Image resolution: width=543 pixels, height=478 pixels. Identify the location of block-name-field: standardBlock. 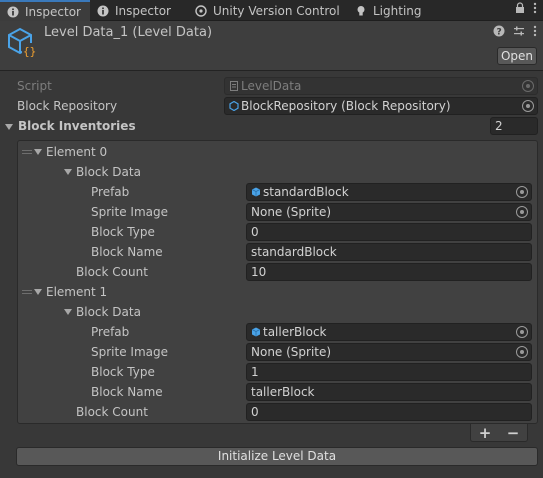
(389, 252).